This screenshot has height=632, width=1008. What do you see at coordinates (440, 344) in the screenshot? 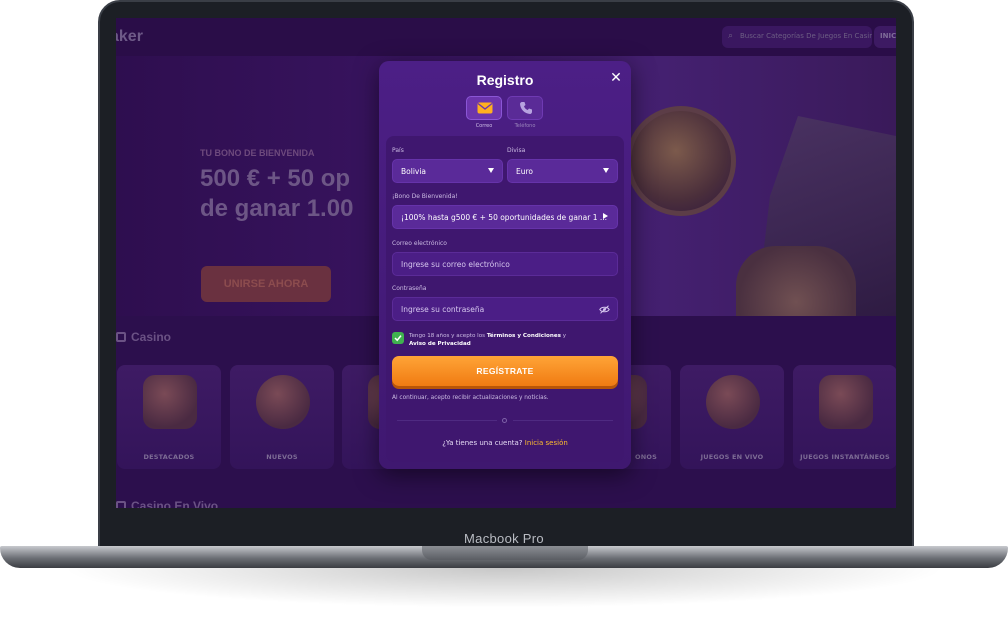
I see `privacy-link: Aviso de Privacidad` at bounding box center [440, 344].